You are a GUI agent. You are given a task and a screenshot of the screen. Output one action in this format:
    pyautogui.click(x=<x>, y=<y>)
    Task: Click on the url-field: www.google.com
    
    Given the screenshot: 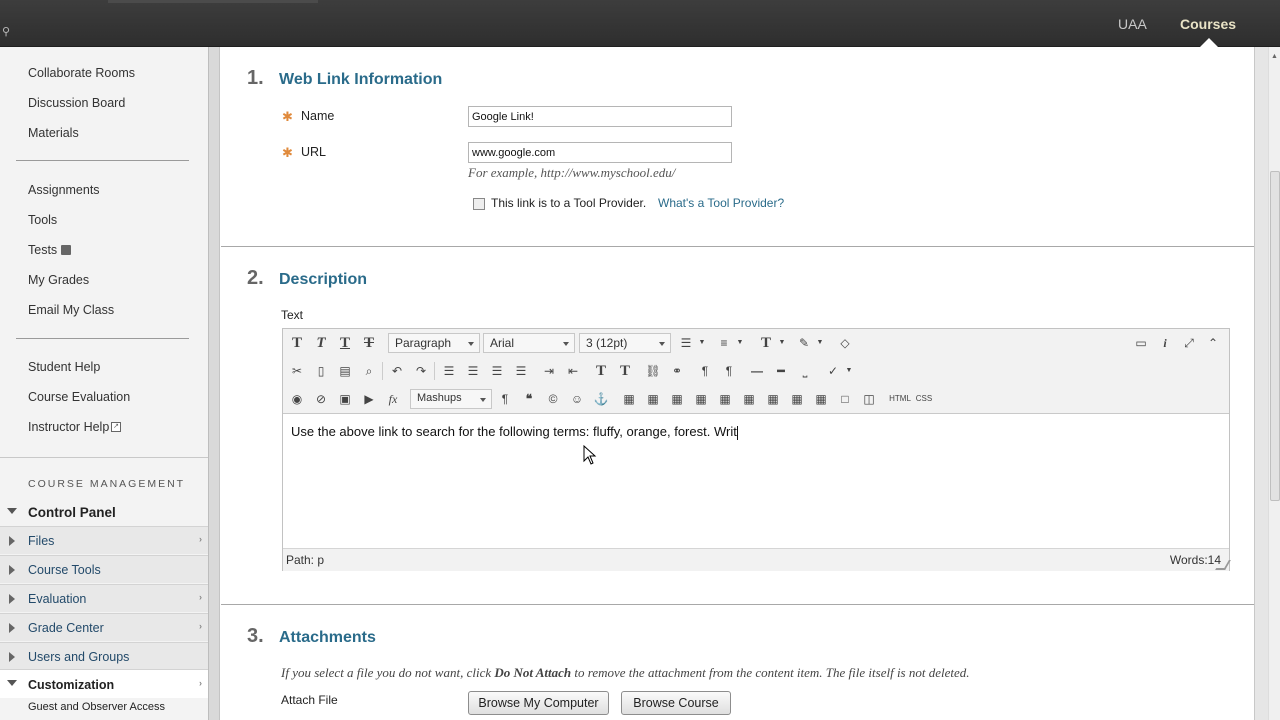 What is the action you would take?
    pyautogui.click(x=600, y=152)
    